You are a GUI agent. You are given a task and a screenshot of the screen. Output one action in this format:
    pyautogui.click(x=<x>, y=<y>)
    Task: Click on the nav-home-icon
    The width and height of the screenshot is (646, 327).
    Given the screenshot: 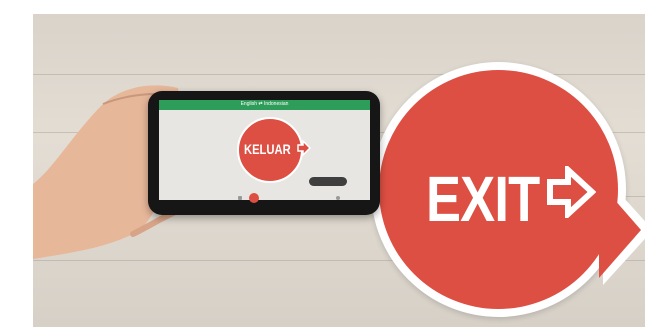 What is the action you would take?
    pyautogui.click(x=338, y=198)
    